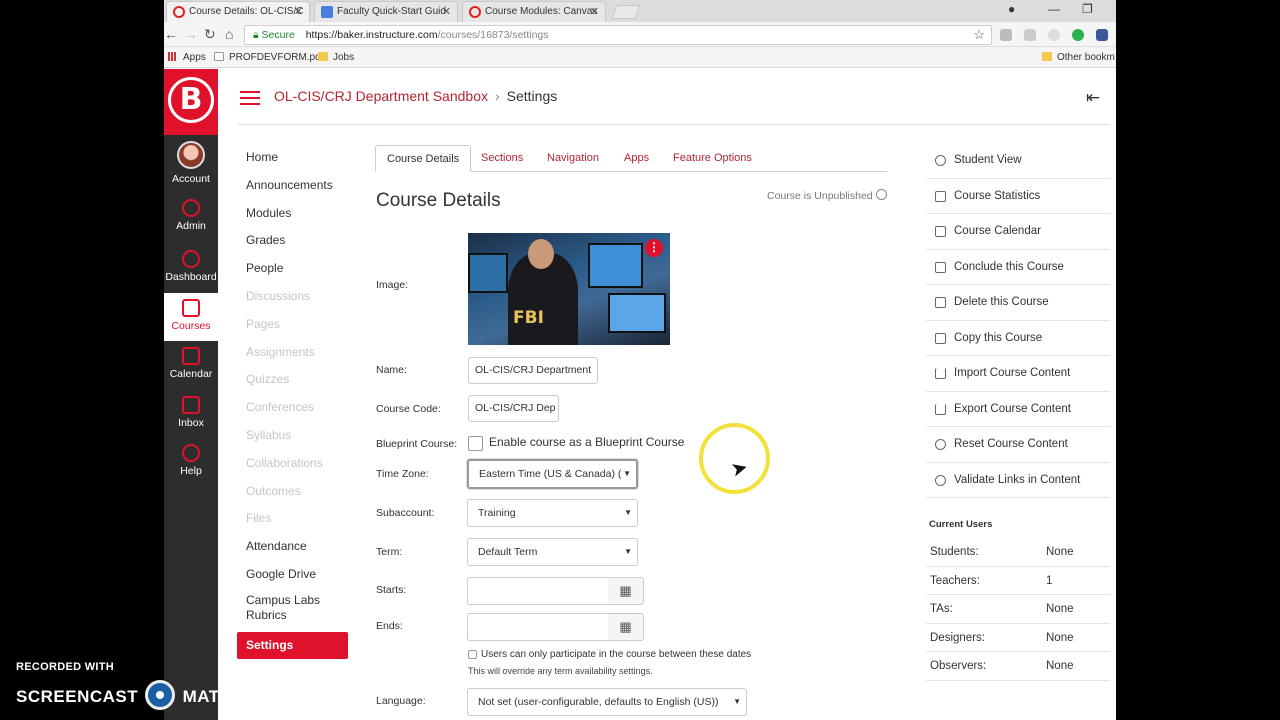 This screenshot has width=1280, height=720. What do you see at coordinates (187, 57) in the screenshot?
I see `bookmark-apps: Apps` at bounding box center [187, 57].